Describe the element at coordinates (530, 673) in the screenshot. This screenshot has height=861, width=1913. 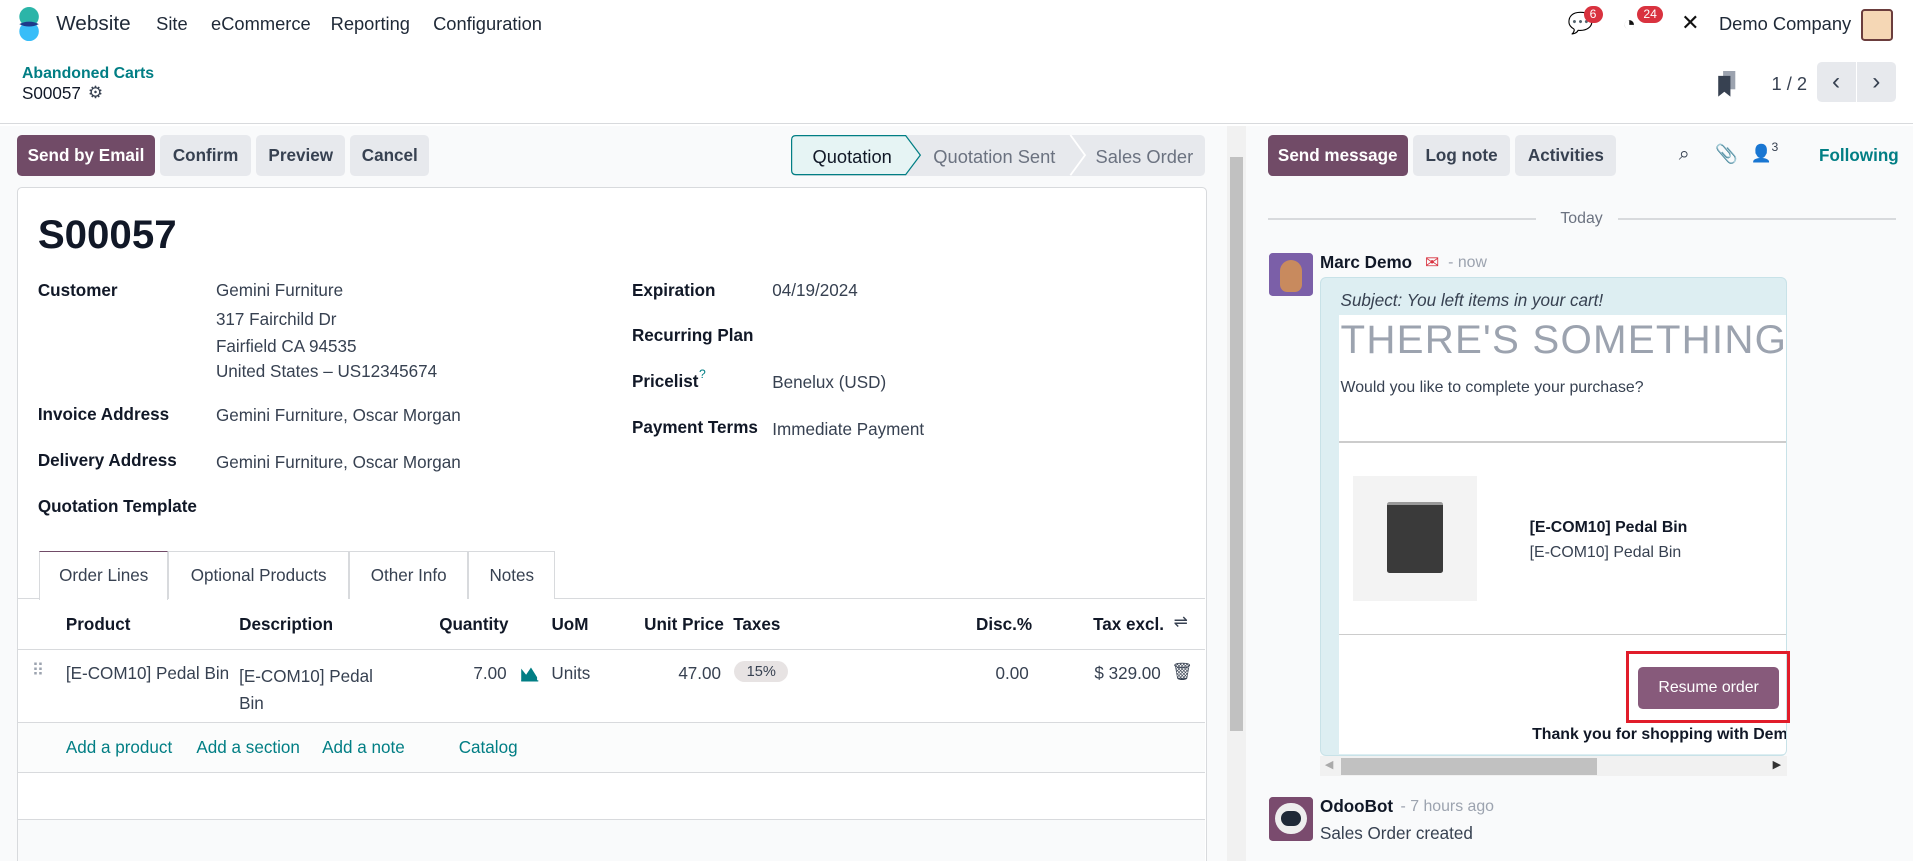
I see `forecast-chart-icon` at that location.